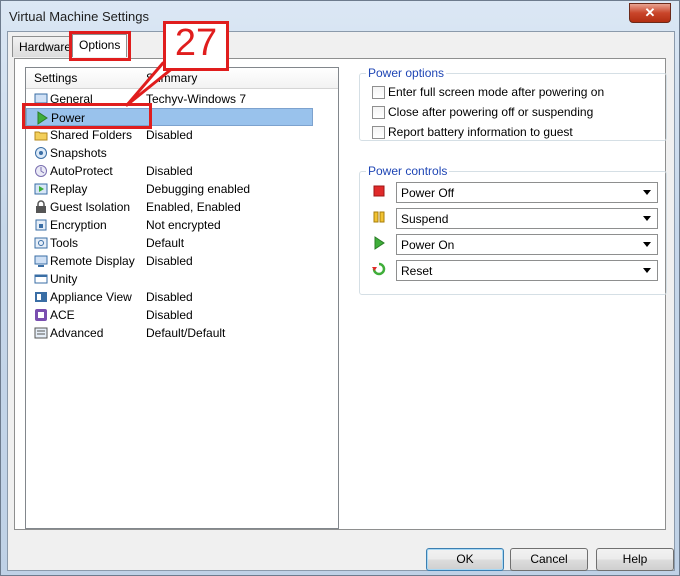 The width and height of the screenshot is (680, 576). I want to click on close-button: ✕, so click(650, 13).